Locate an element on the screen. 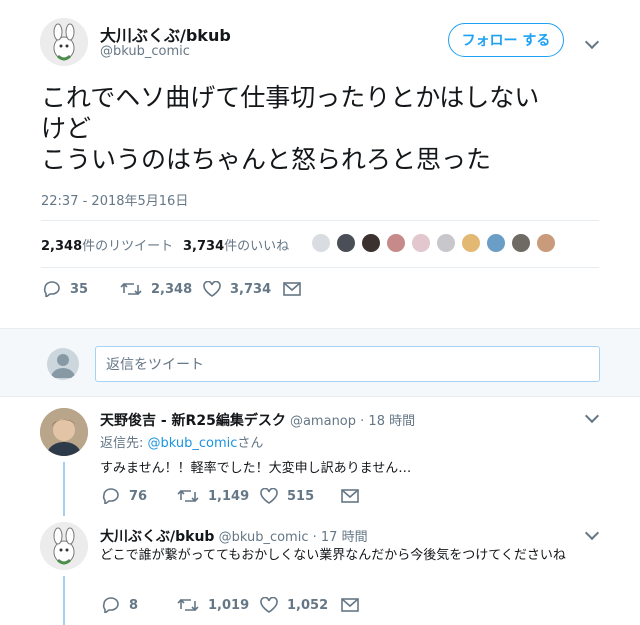 The height and width of the screenshot is (625, 640). like-label: 件のいいね is located at coordinates (257, 246).